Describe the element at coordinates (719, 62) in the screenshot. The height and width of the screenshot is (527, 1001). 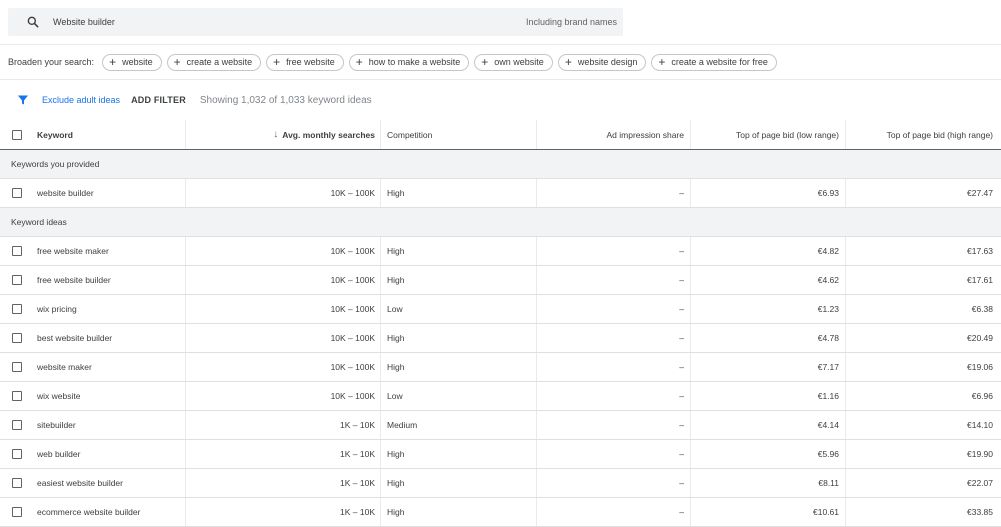
I see `chip-label: create a website for free` at that location.